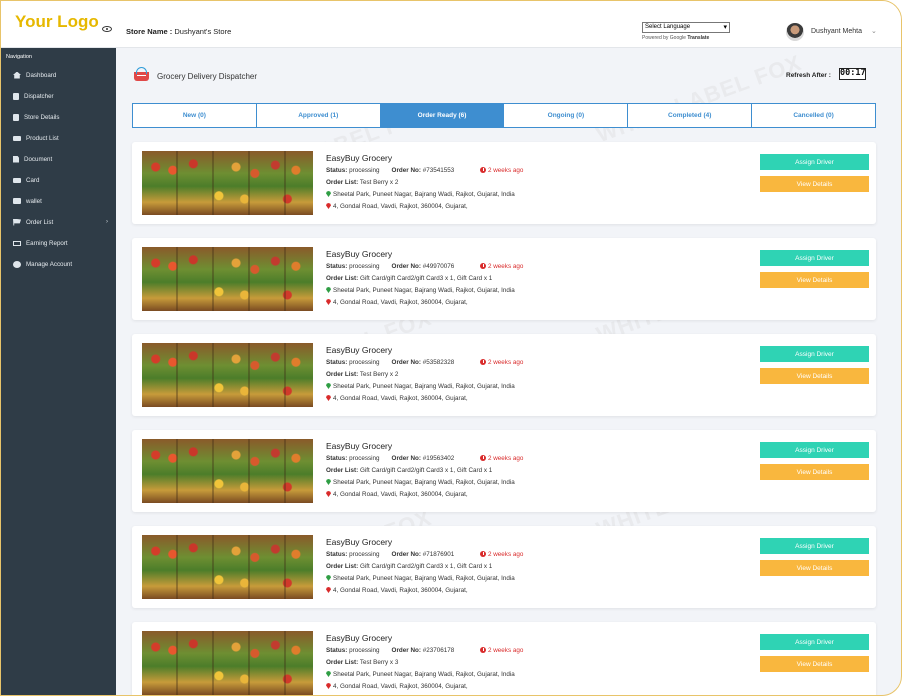  I want to click on tab-order-ready: Order Ready (6), so click(442, 115).